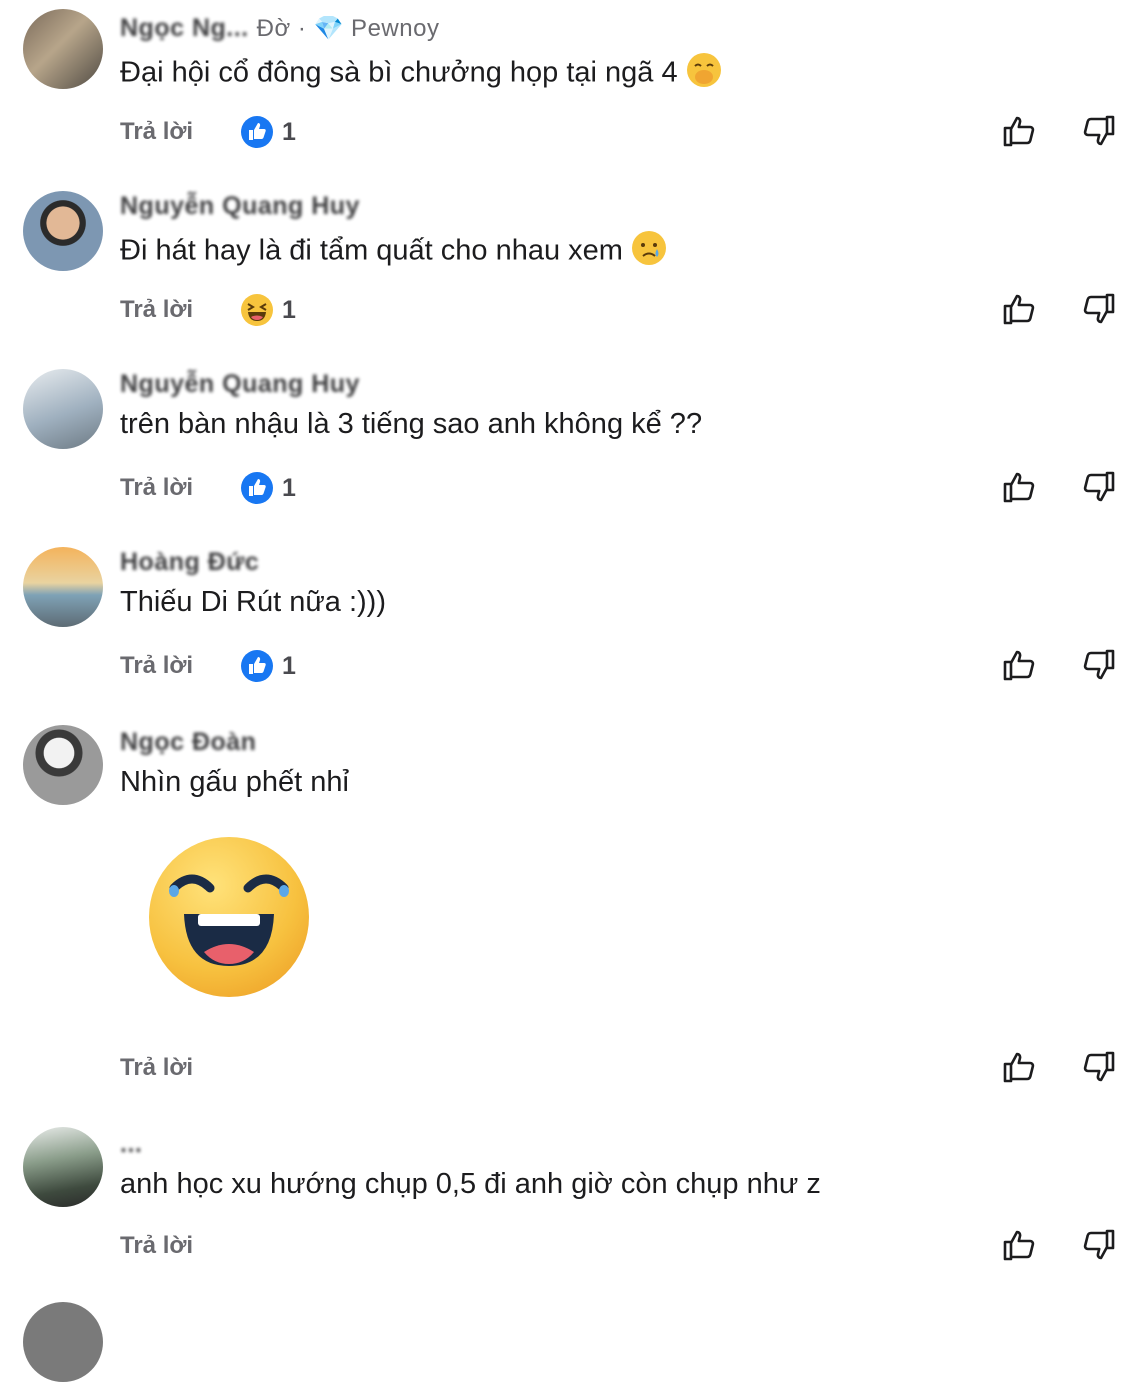  I want to click on comment-text-row: Đi hát hay là đi tẩm quất cho nhau xem, so click(393, 252).